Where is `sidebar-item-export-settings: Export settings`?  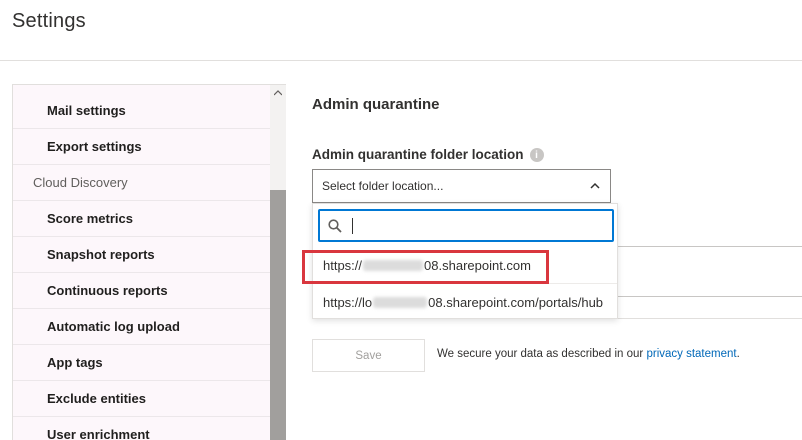 sidebar-item-export-settings: Export settings is located at coordinates (142, 147).